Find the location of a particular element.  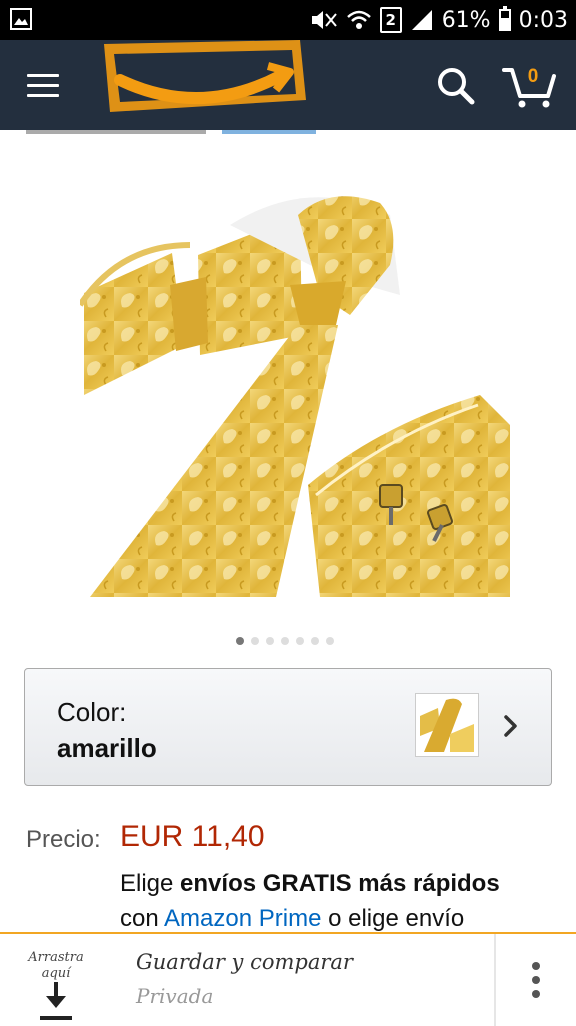

hamburger-icon is located at coordinates (43, 75).